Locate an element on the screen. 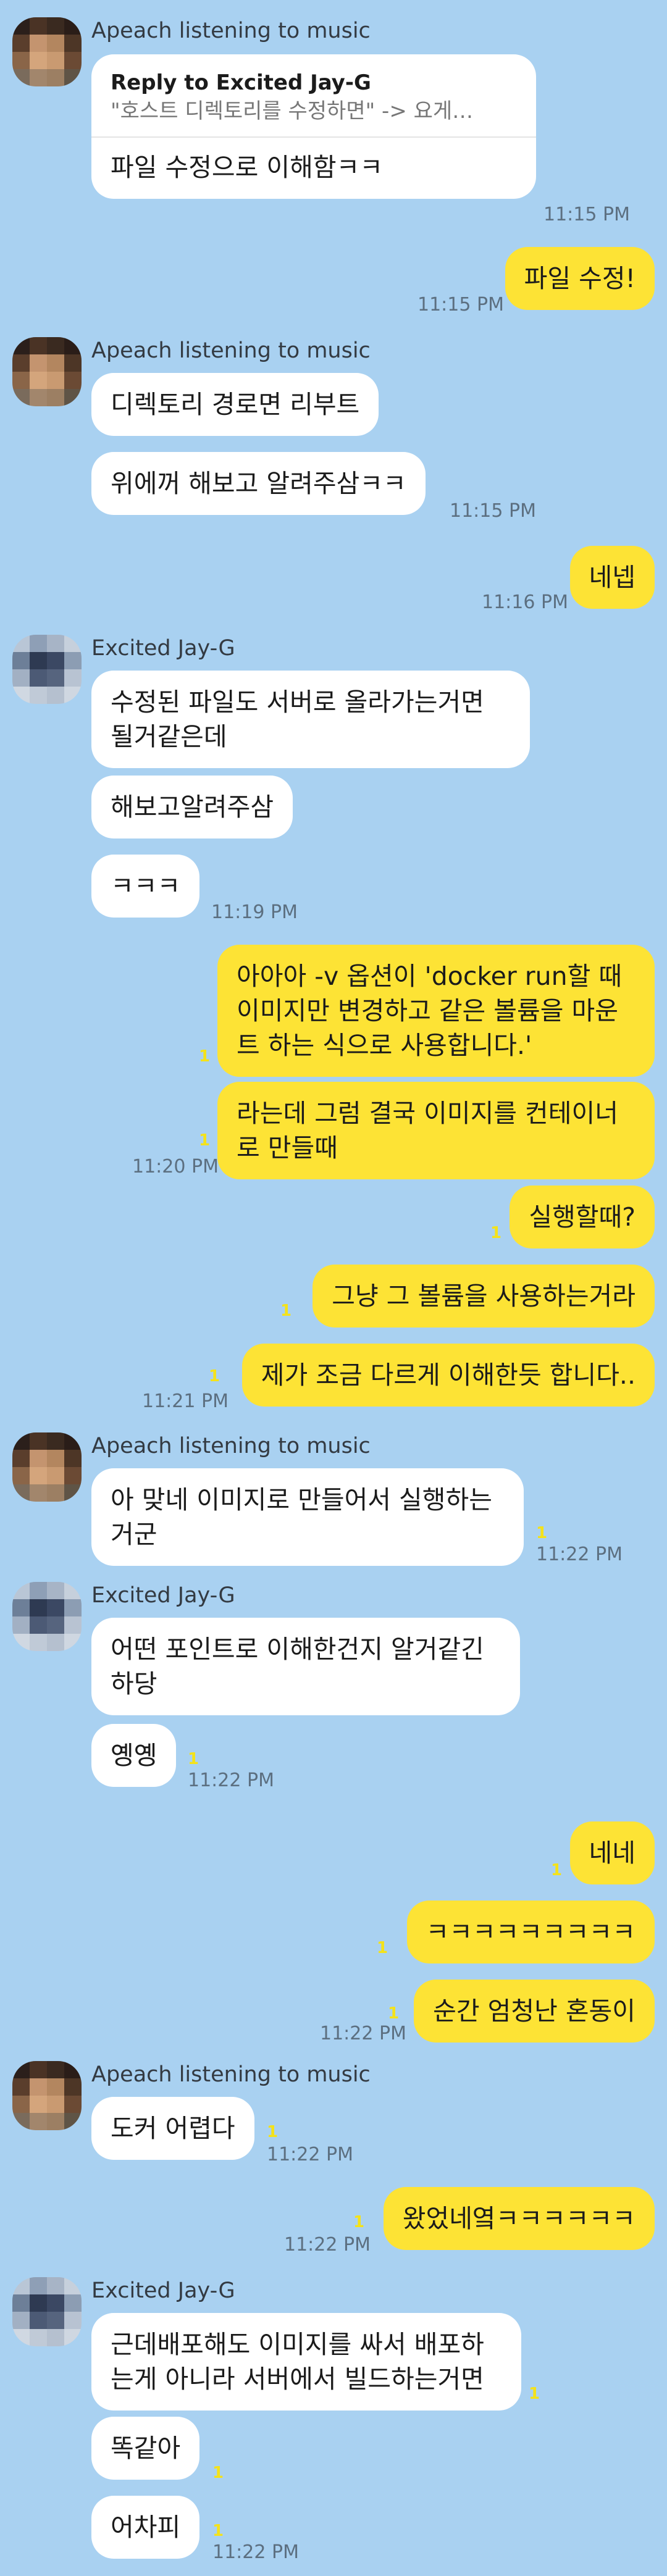 The image size is (667, 2576). message-bubble-outgoing: 라는데 그럼 결국 이미지를 컨테이너로 만들때 is located at coordinates (436, 1130).